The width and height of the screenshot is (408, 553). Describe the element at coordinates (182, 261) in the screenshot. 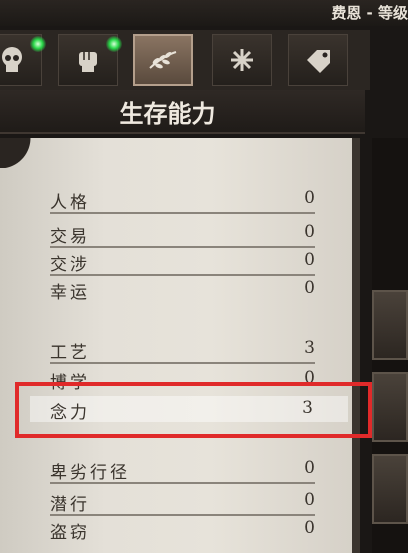

I see `skill-row-negotiation: 交涉 0` at that location.